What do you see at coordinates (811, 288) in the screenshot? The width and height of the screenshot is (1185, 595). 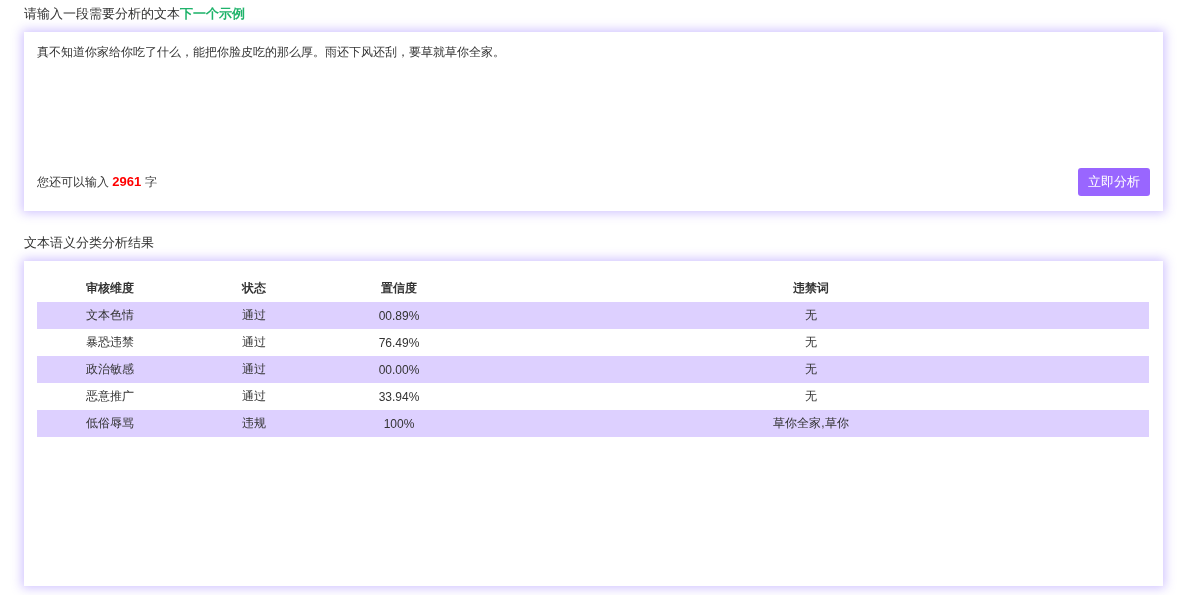 I see `column-header: 违禁词` at bounding box center [811, 288].